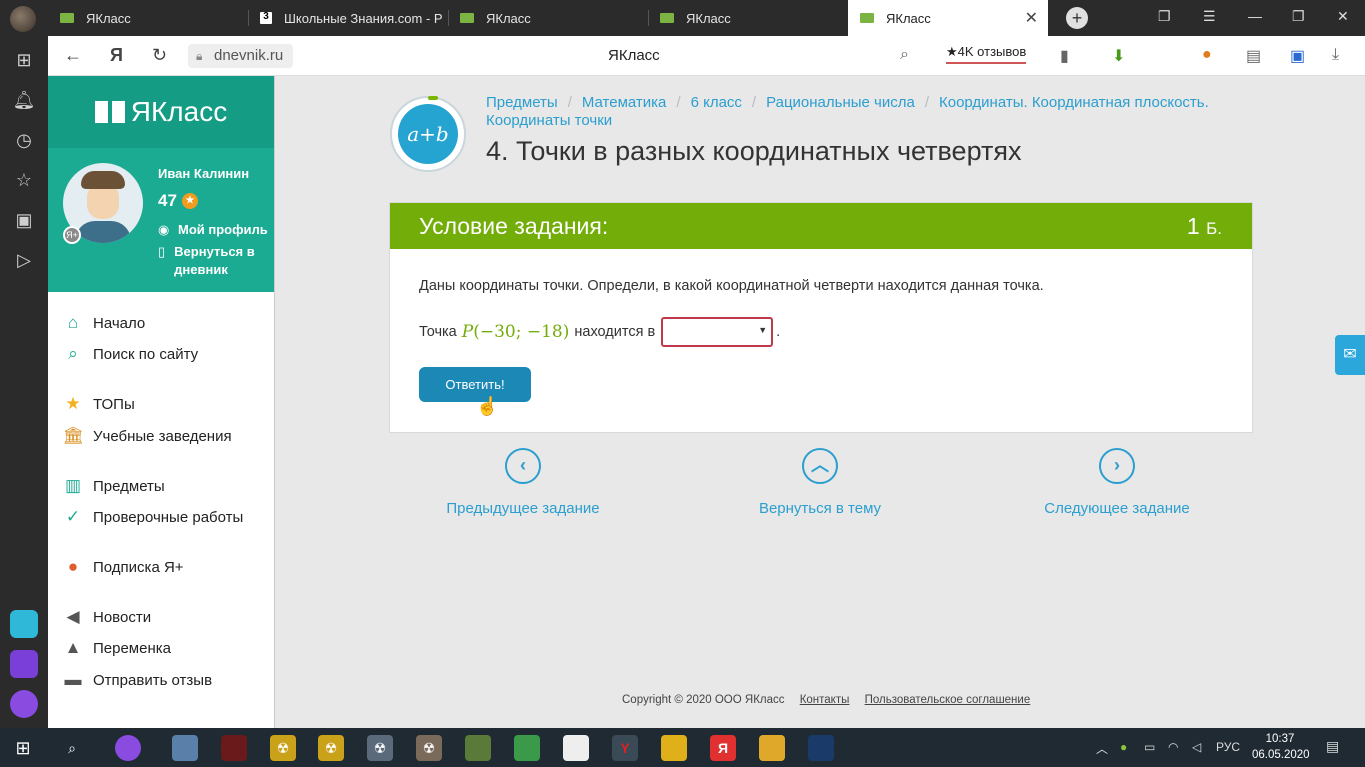 The height and width of the screenshot is (767, 1365). What do you see at coordinates (624, 102) in the screenshot?
I see `breadcrumb-math: Математика` at bounding box center [624, 102].